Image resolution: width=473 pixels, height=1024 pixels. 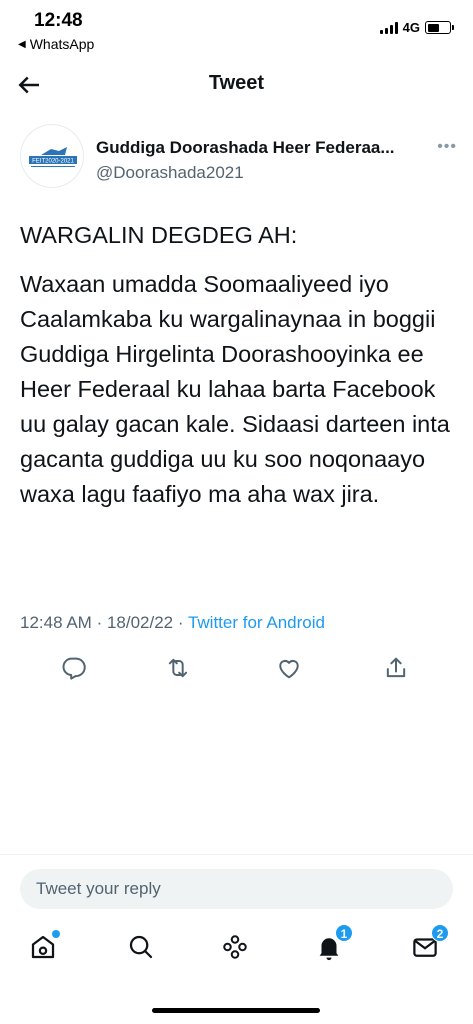 What do you see at coordinates (236, 668) in the screenshot?
I see `tweet-actions` at bounding box center [236, 668].